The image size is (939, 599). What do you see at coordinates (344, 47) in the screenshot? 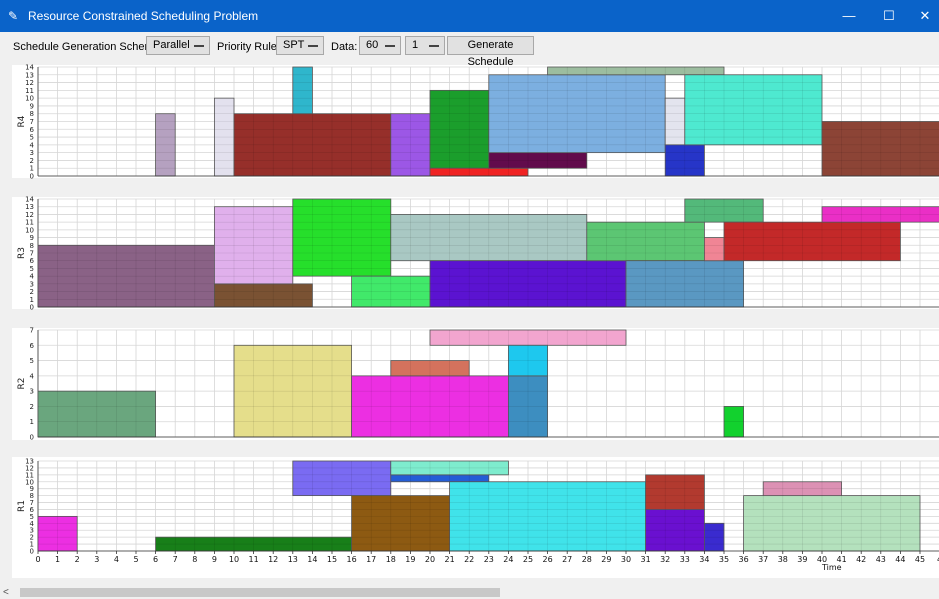
I see `data-label: Data:` at bounding box center [344, 47].